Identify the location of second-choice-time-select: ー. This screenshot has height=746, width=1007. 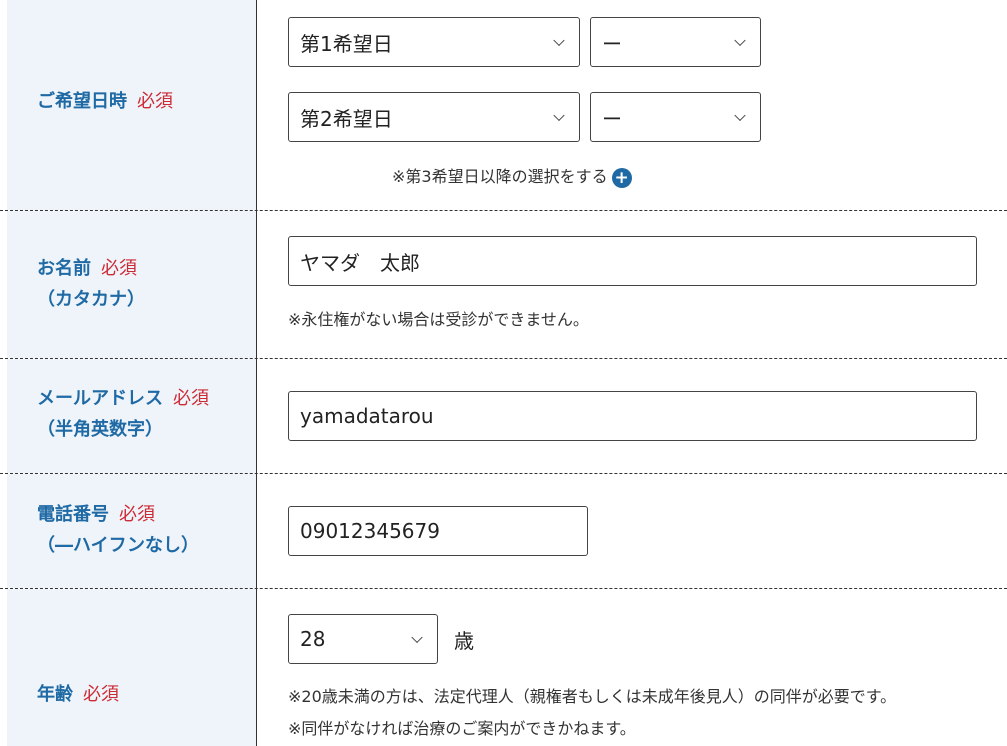
(675, 117).